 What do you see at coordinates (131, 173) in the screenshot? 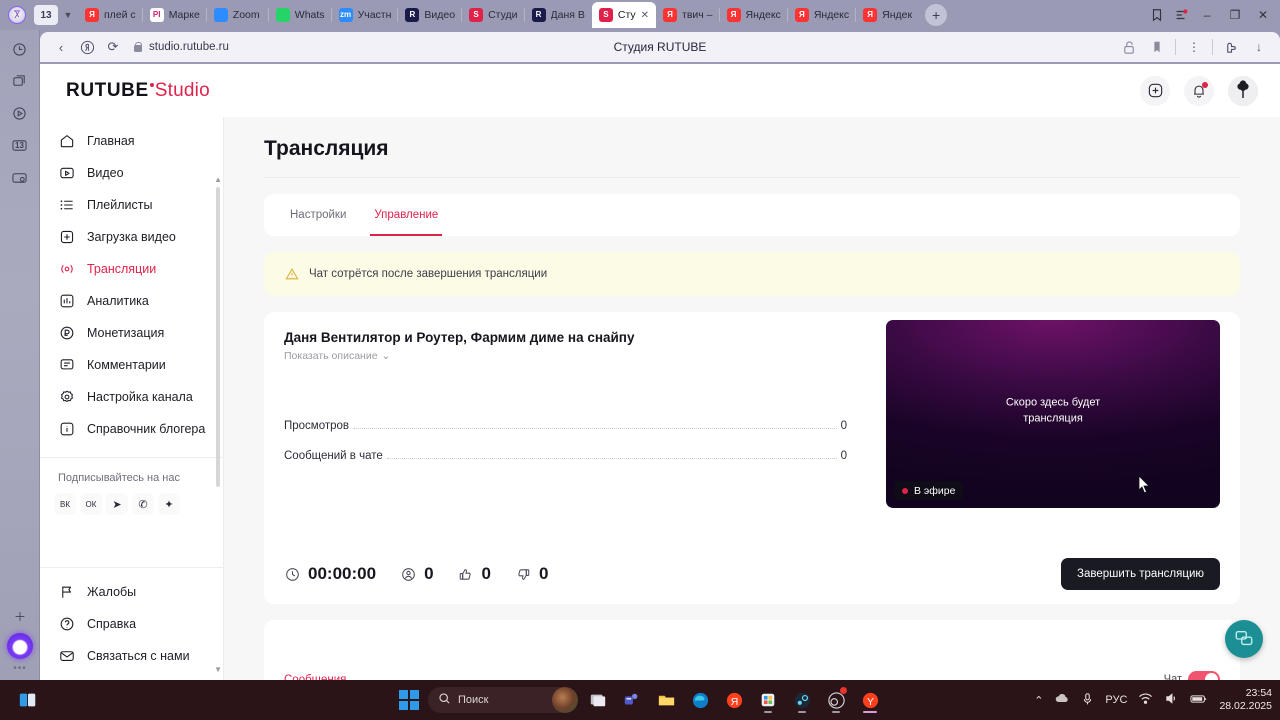
I see `sidebar-item-2: Видео` at bounding box center [131, 173].